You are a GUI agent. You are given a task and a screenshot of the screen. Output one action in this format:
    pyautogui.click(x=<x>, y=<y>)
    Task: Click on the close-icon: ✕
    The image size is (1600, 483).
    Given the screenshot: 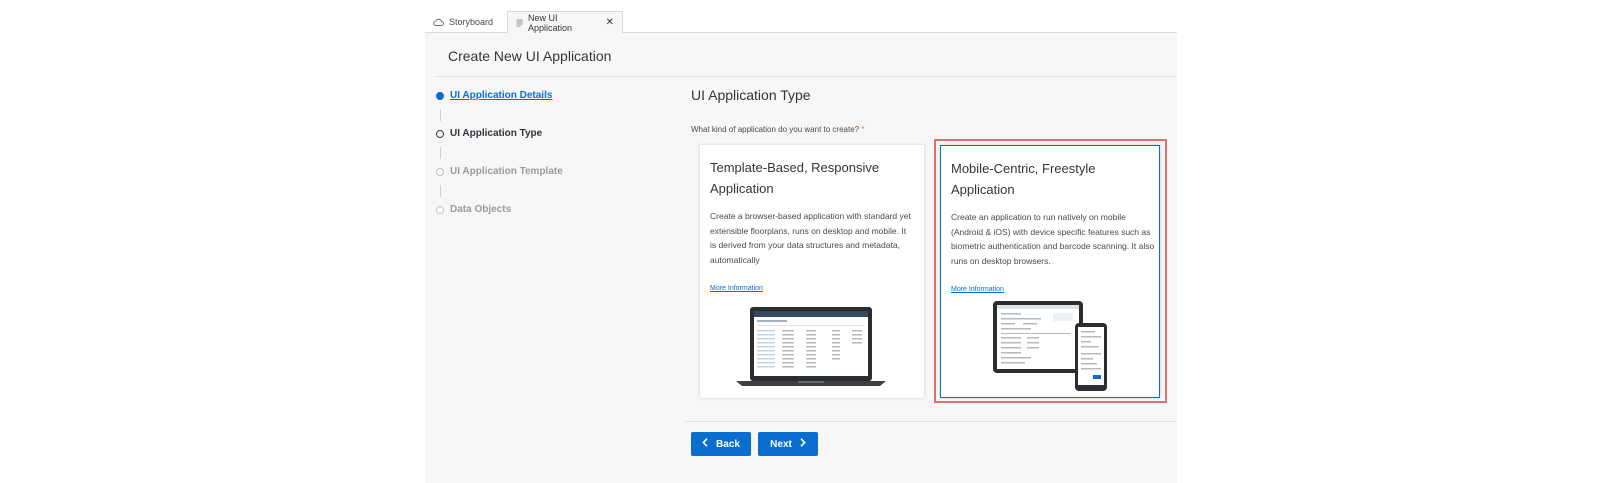 What is the action you would take?
    pyautogui.click(x=610, y=22)
    